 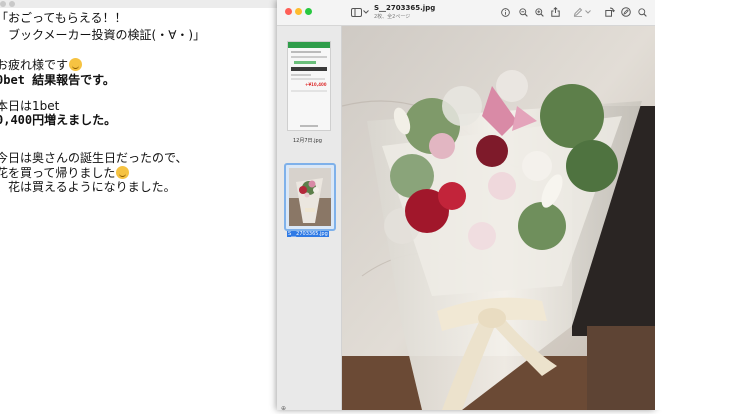 What do you see at coordinates (63, 18) in the screenshot?
I see `editor-line: 「おごってもらえる！！` at bounding box center [63, 18].